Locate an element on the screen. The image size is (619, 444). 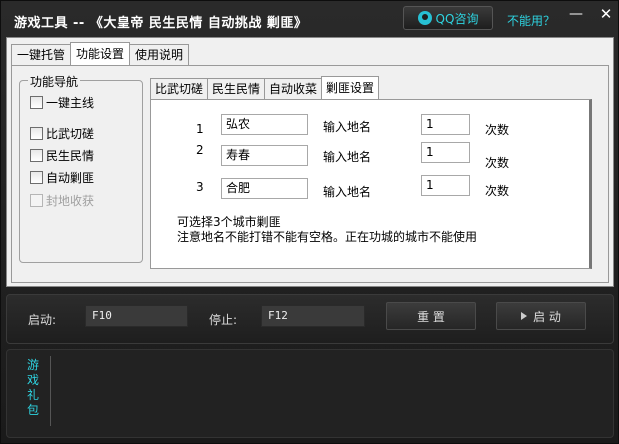
checkbox-fief-harvest: 封地收获 is located at coordinates (62, 200).